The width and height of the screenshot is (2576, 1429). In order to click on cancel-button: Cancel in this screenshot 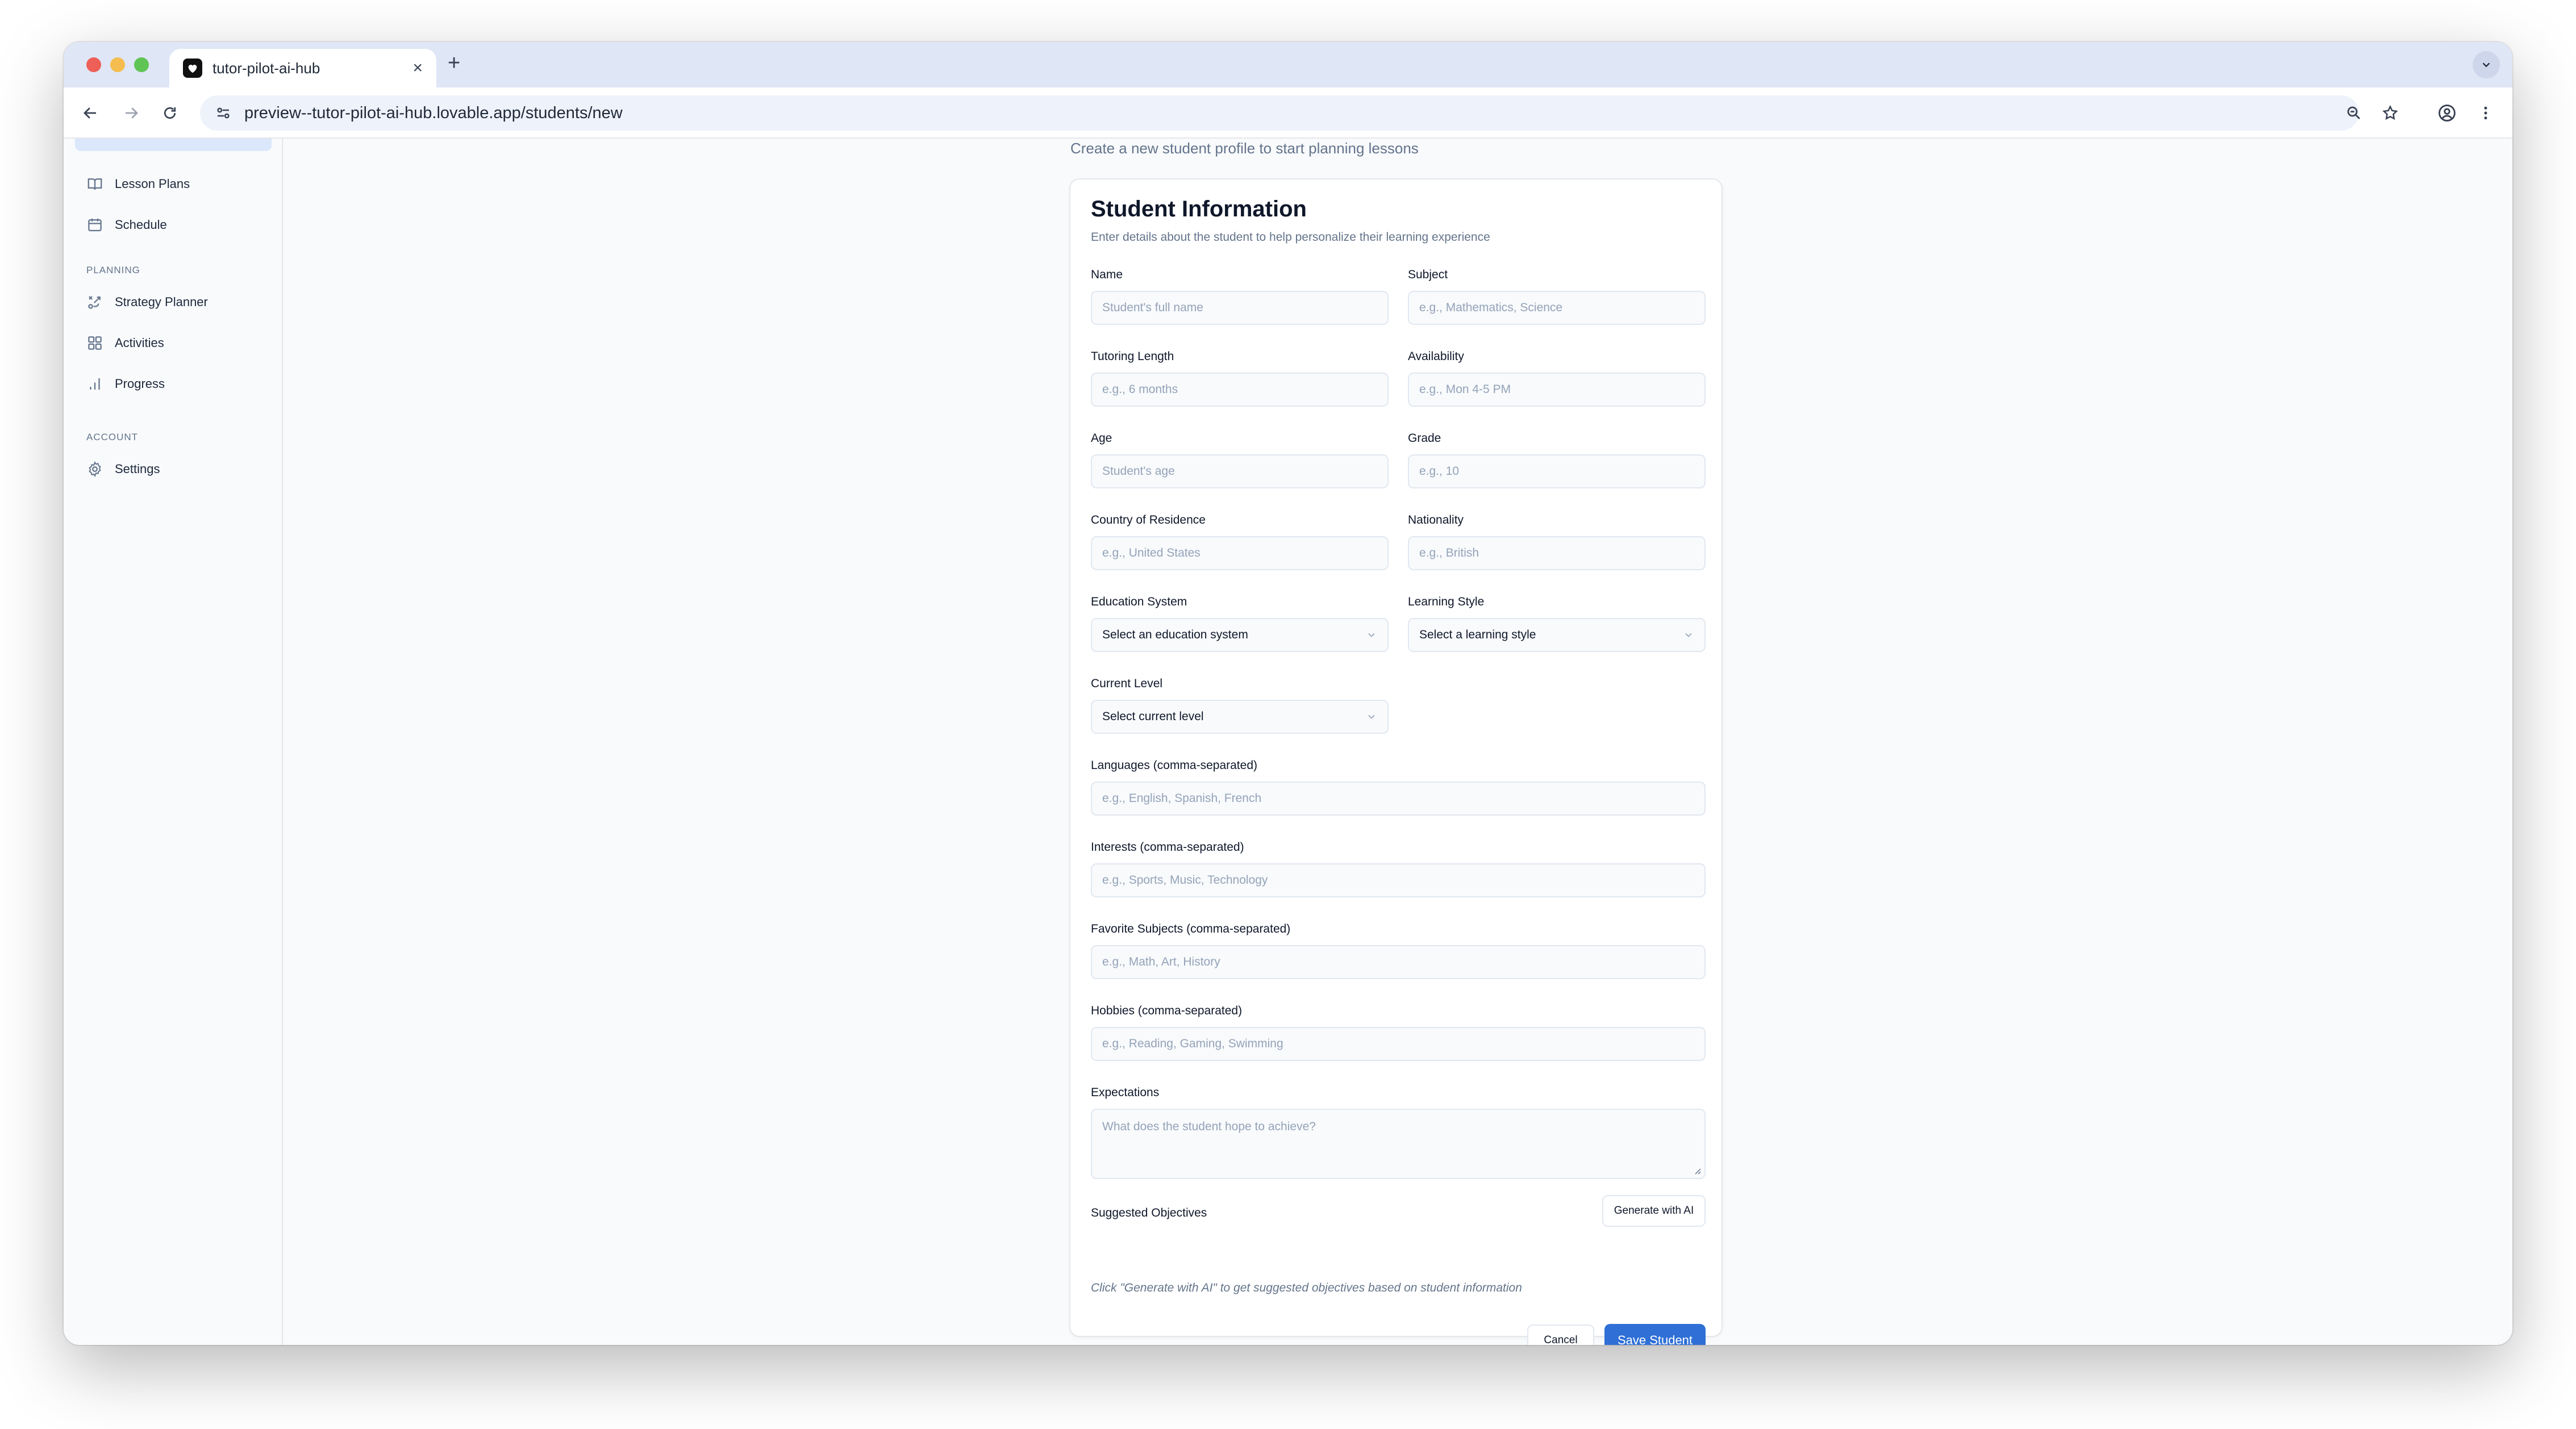, I will do `click(1560, 1334)`.